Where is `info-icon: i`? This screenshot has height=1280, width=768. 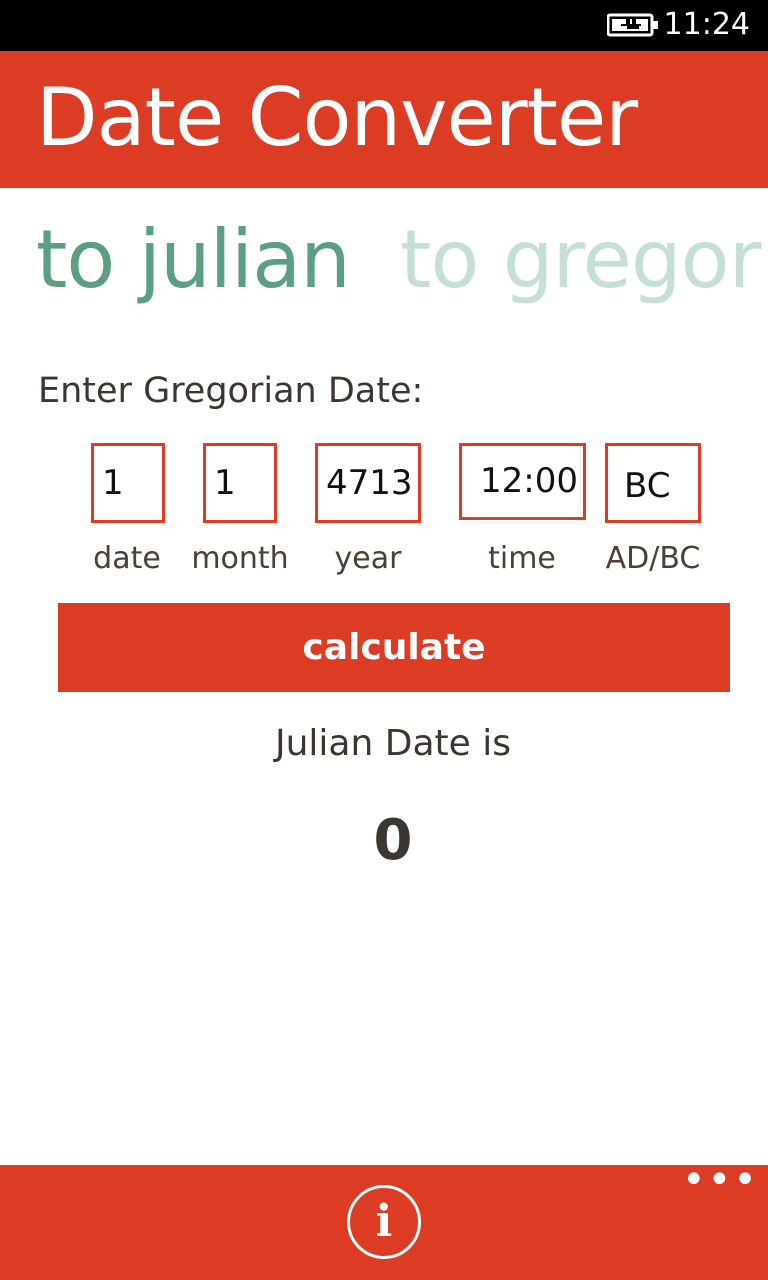
info-icon: i is located at coordinates (384, 1221).